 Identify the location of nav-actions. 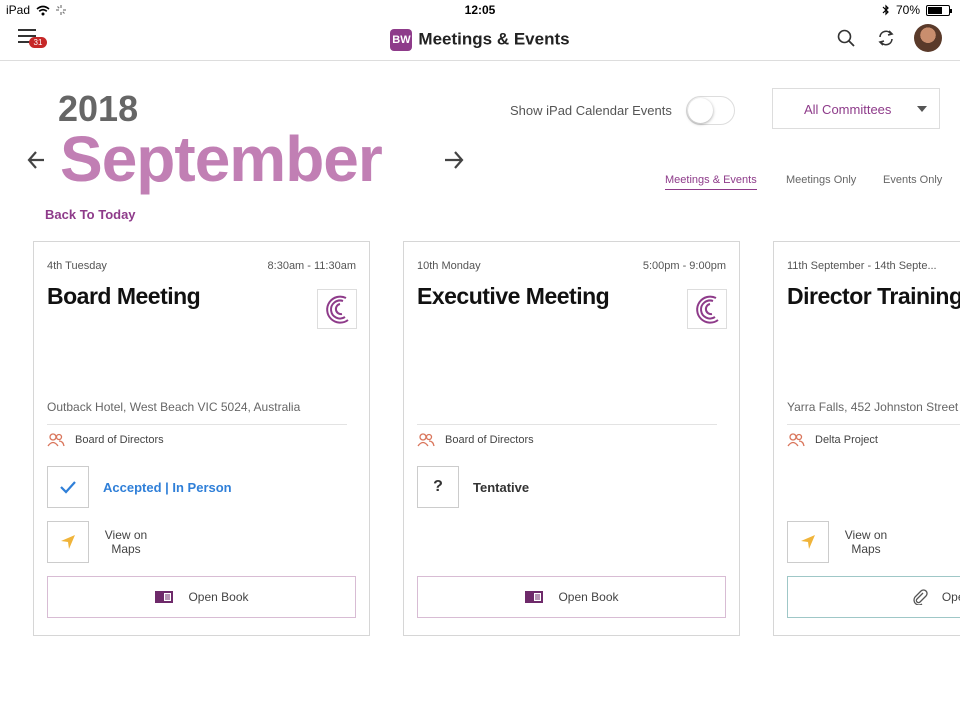
(888, 38).